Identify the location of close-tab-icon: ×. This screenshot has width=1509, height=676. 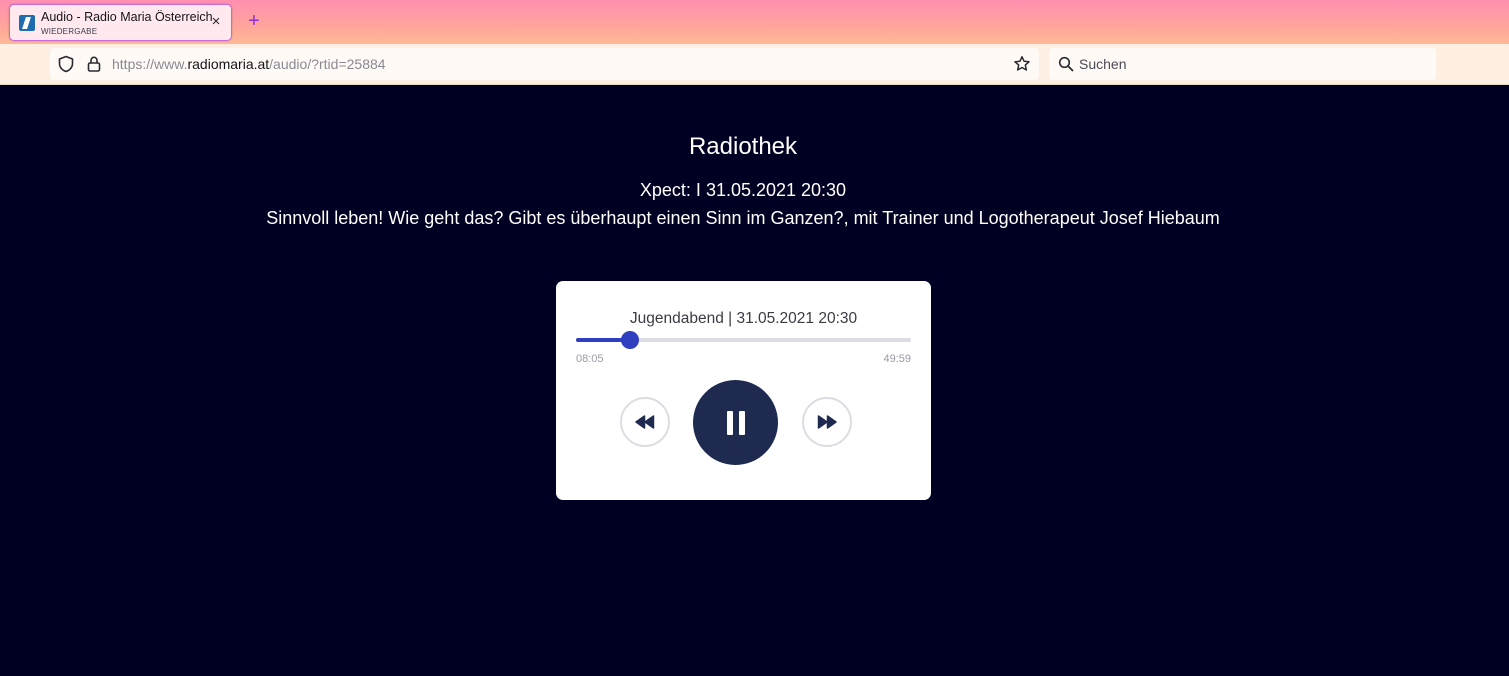
(216, 22).